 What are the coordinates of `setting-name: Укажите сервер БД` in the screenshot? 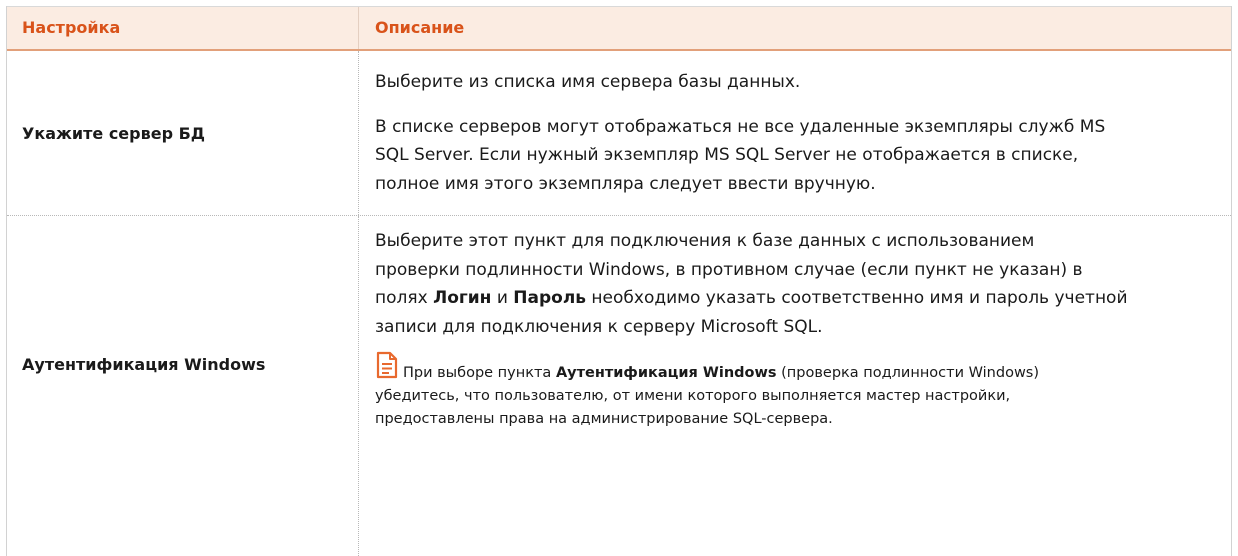 It's located at (183, 133).